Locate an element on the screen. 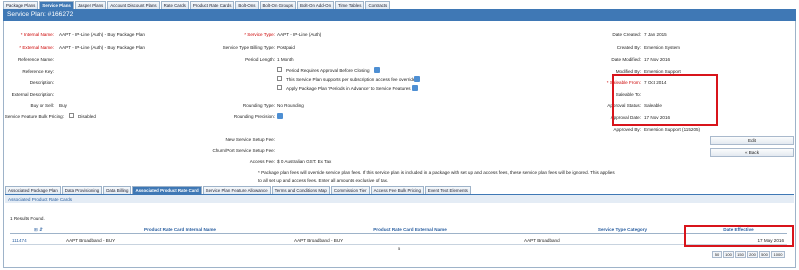 Image resolution: width=799 pixels, height=270 pixels. access-fee-override-checkbox is located at coordinates (279, 78).